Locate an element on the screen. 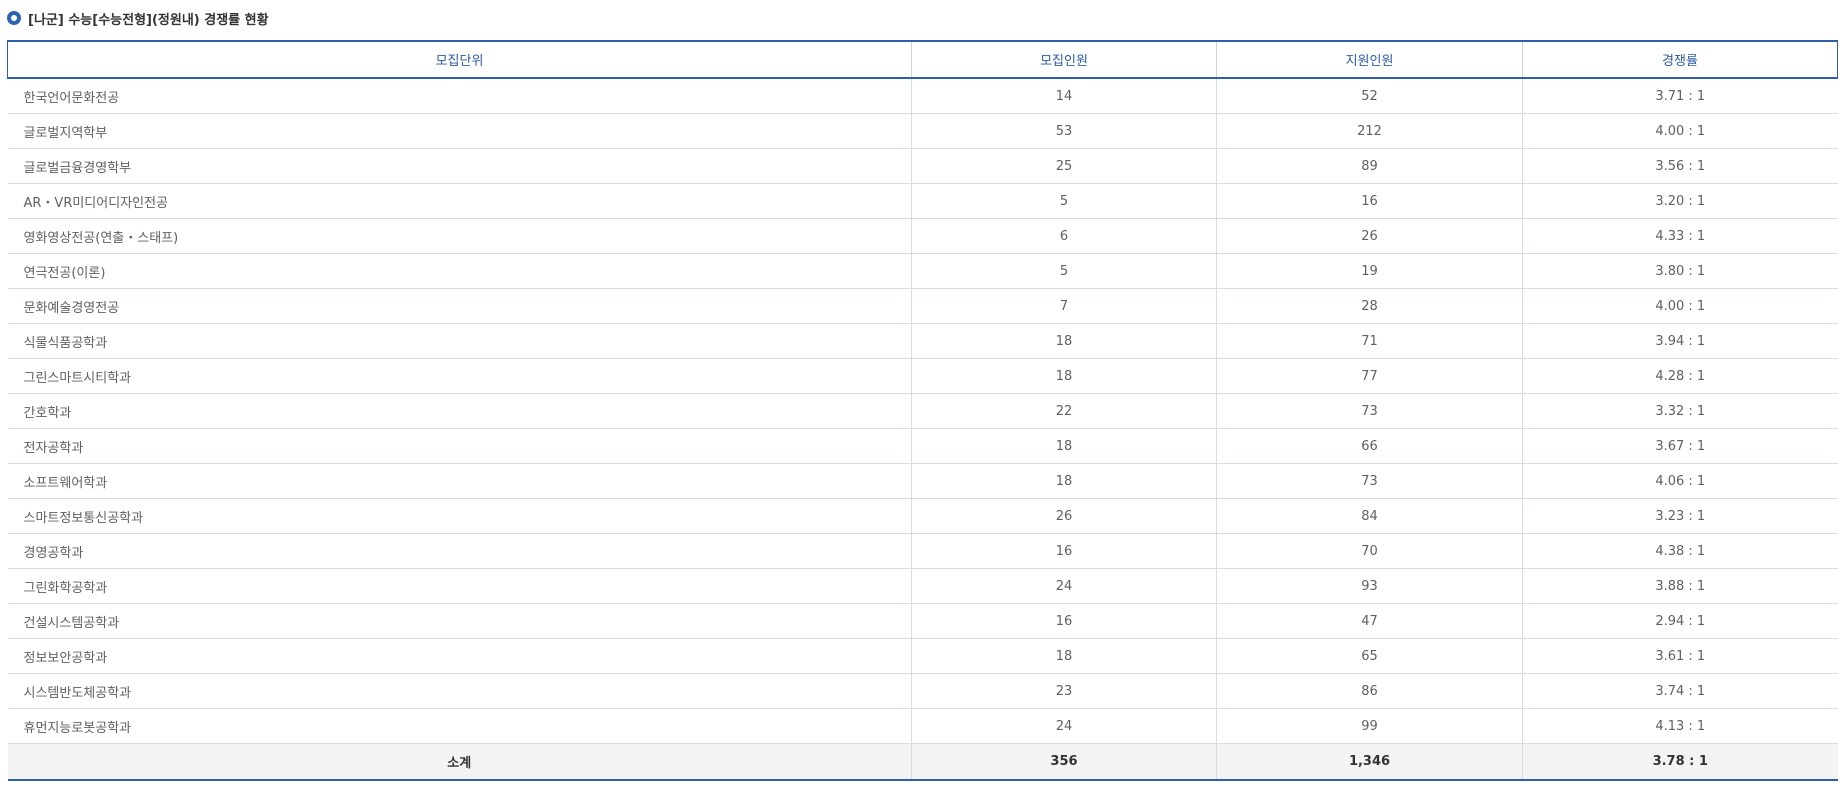 The image size is (1846, 787). table-row: 스마트정보통신공학과 26 84 3.23 : 1 is located at coordinates (922, 516).